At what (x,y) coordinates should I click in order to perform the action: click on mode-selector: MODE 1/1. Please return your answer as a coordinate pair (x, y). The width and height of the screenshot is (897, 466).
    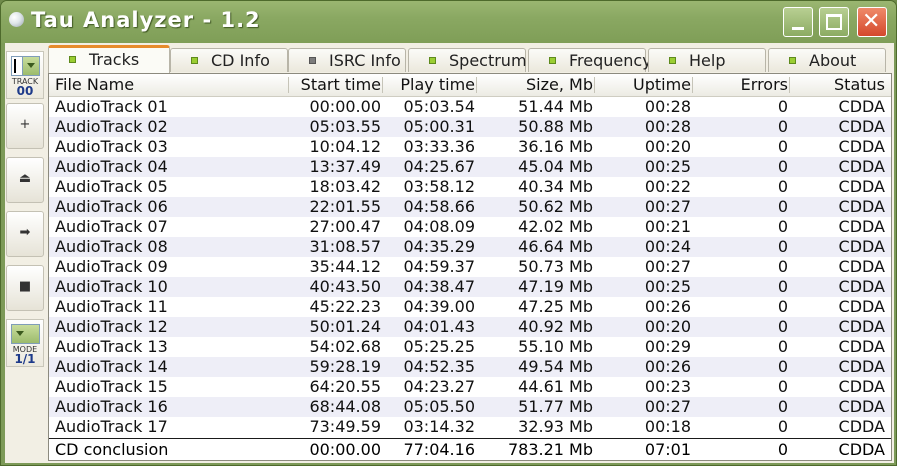
    Looking at the image, I should click on (25, 343).